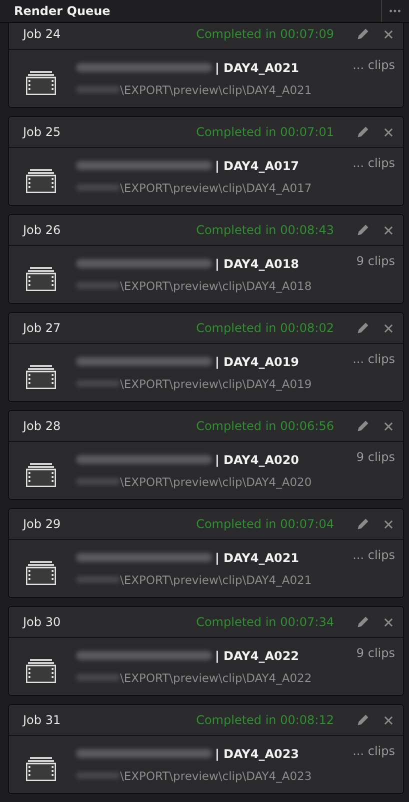  I want to click on output-path: \EXPORT\preview\clip\DAY4_A022, so click(216, 677).